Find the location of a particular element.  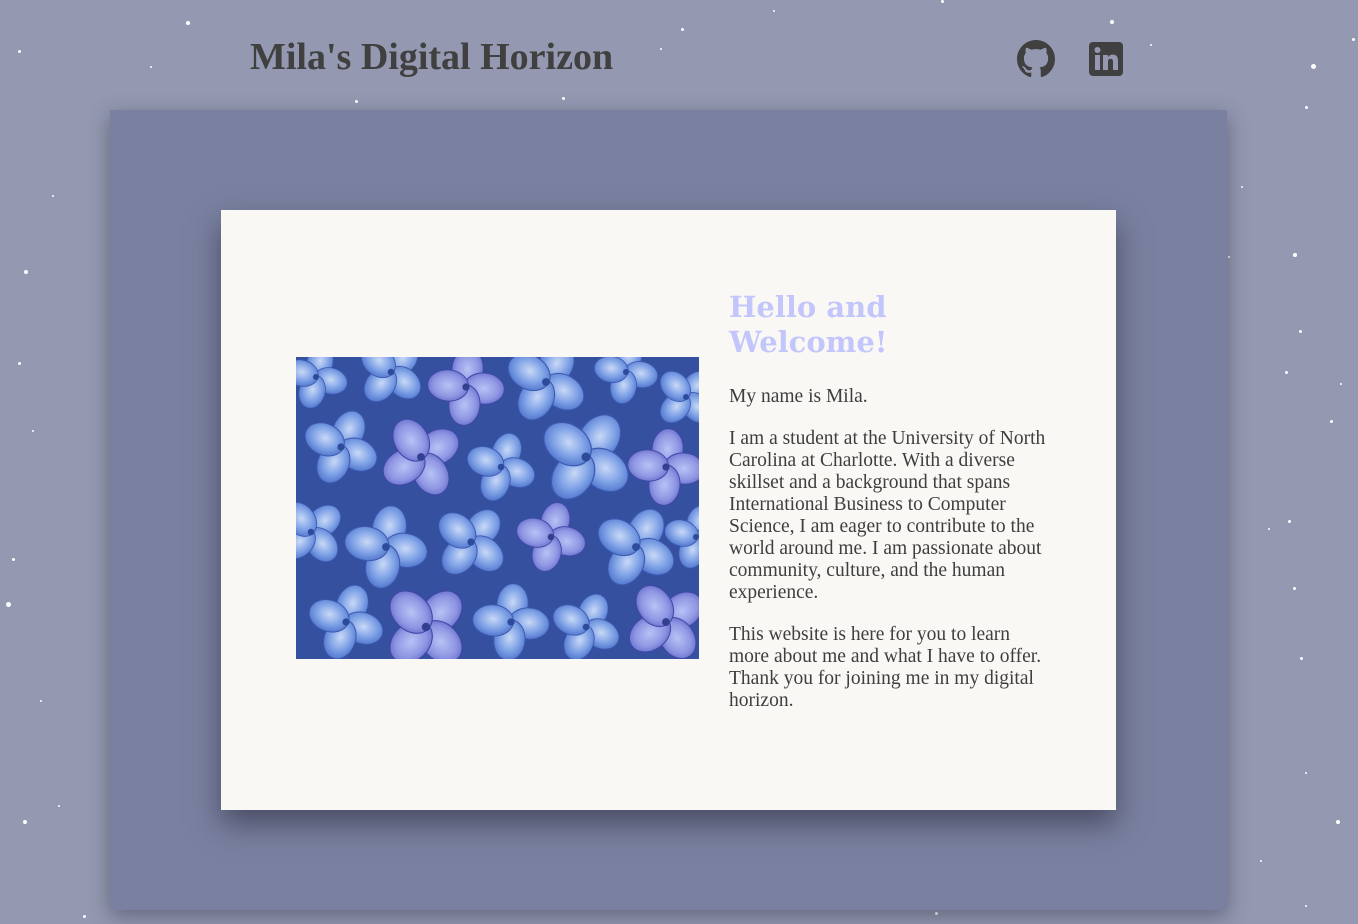

site-header: Mila's Digital Horizon is located at coordinates (679, 55).